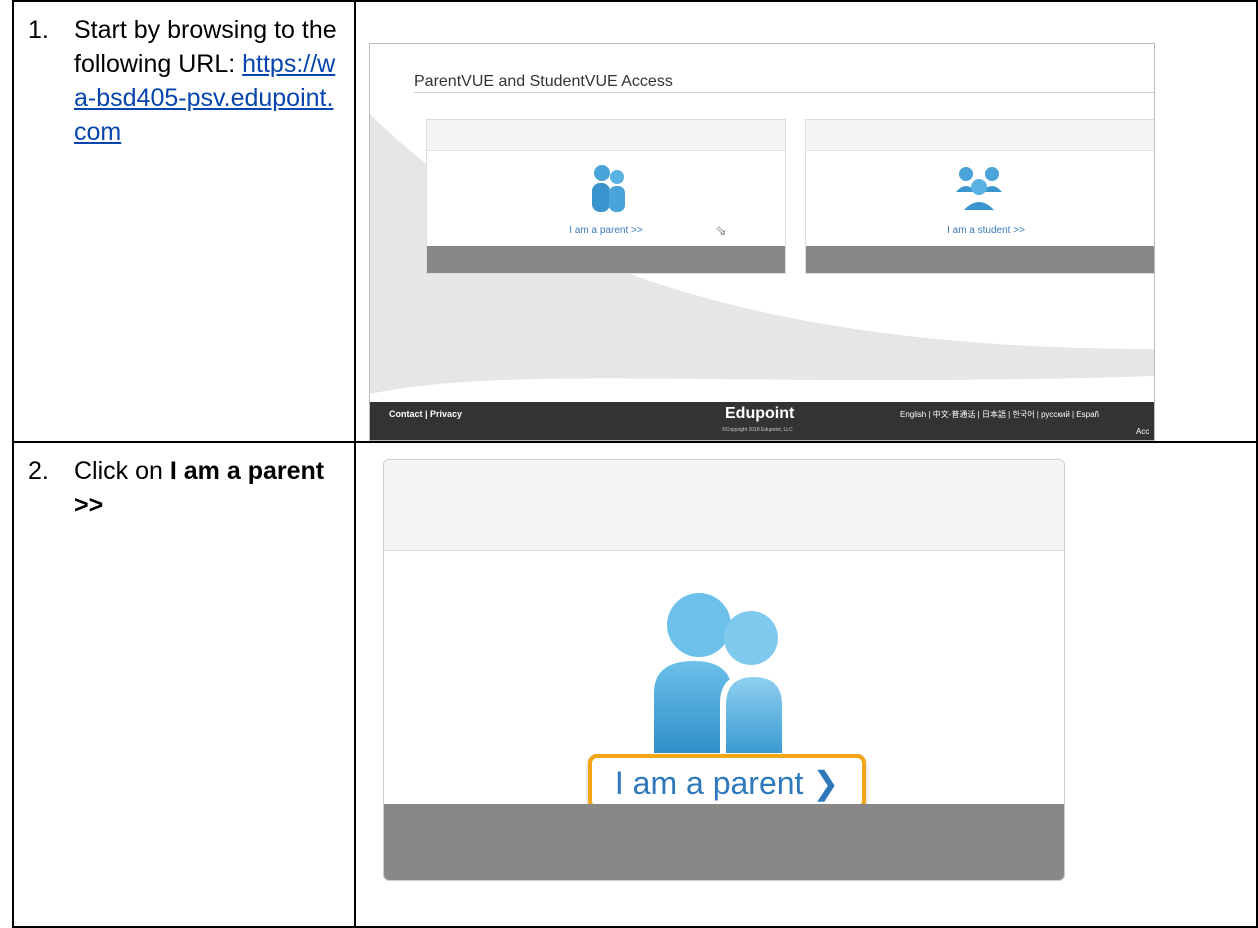 The height and width of the screenshot is (928, 1258). Describe the element at coordinates (980, 230) in the screenshot. I see `student-link-label: I am a student >>` at that location.